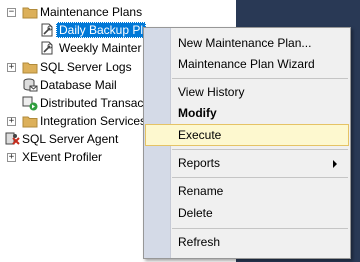 Image resolution: width=360 pixels, height=262 pixels. I want to click on submenu-arrow-icon, so click(335, 164).